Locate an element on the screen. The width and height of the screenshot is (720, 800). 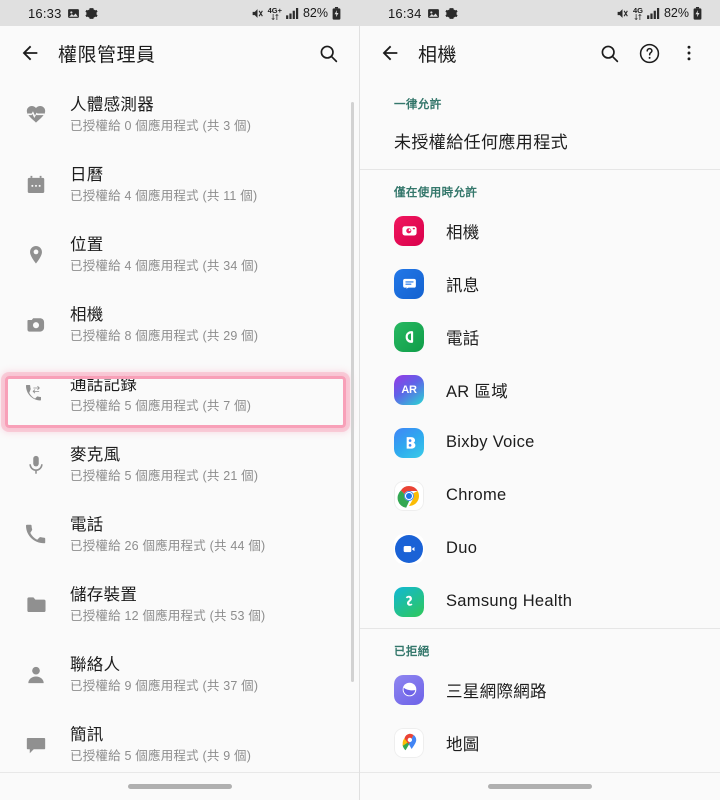
app-row-samsung-internet-icon: 三星網際網路 is located at coordinates (540, 689).